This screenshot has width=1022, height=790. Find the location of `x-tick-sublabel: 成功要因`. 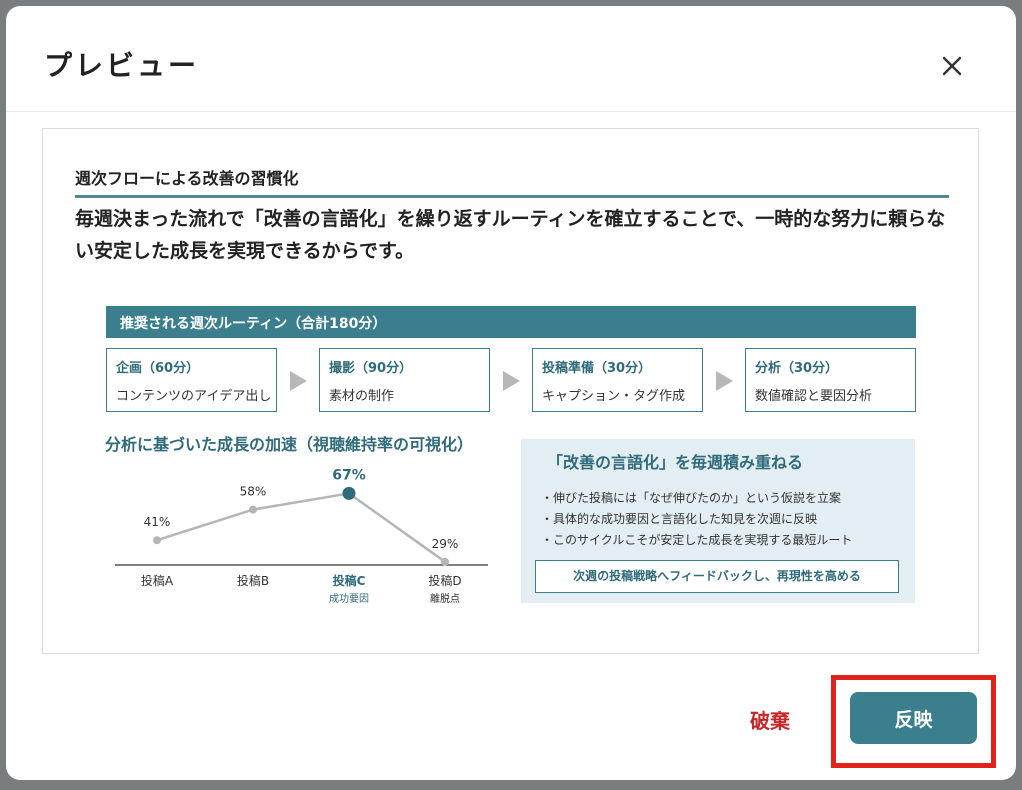

x-tick-sublabel: 成功要因 is located at coordinates (349, 599).